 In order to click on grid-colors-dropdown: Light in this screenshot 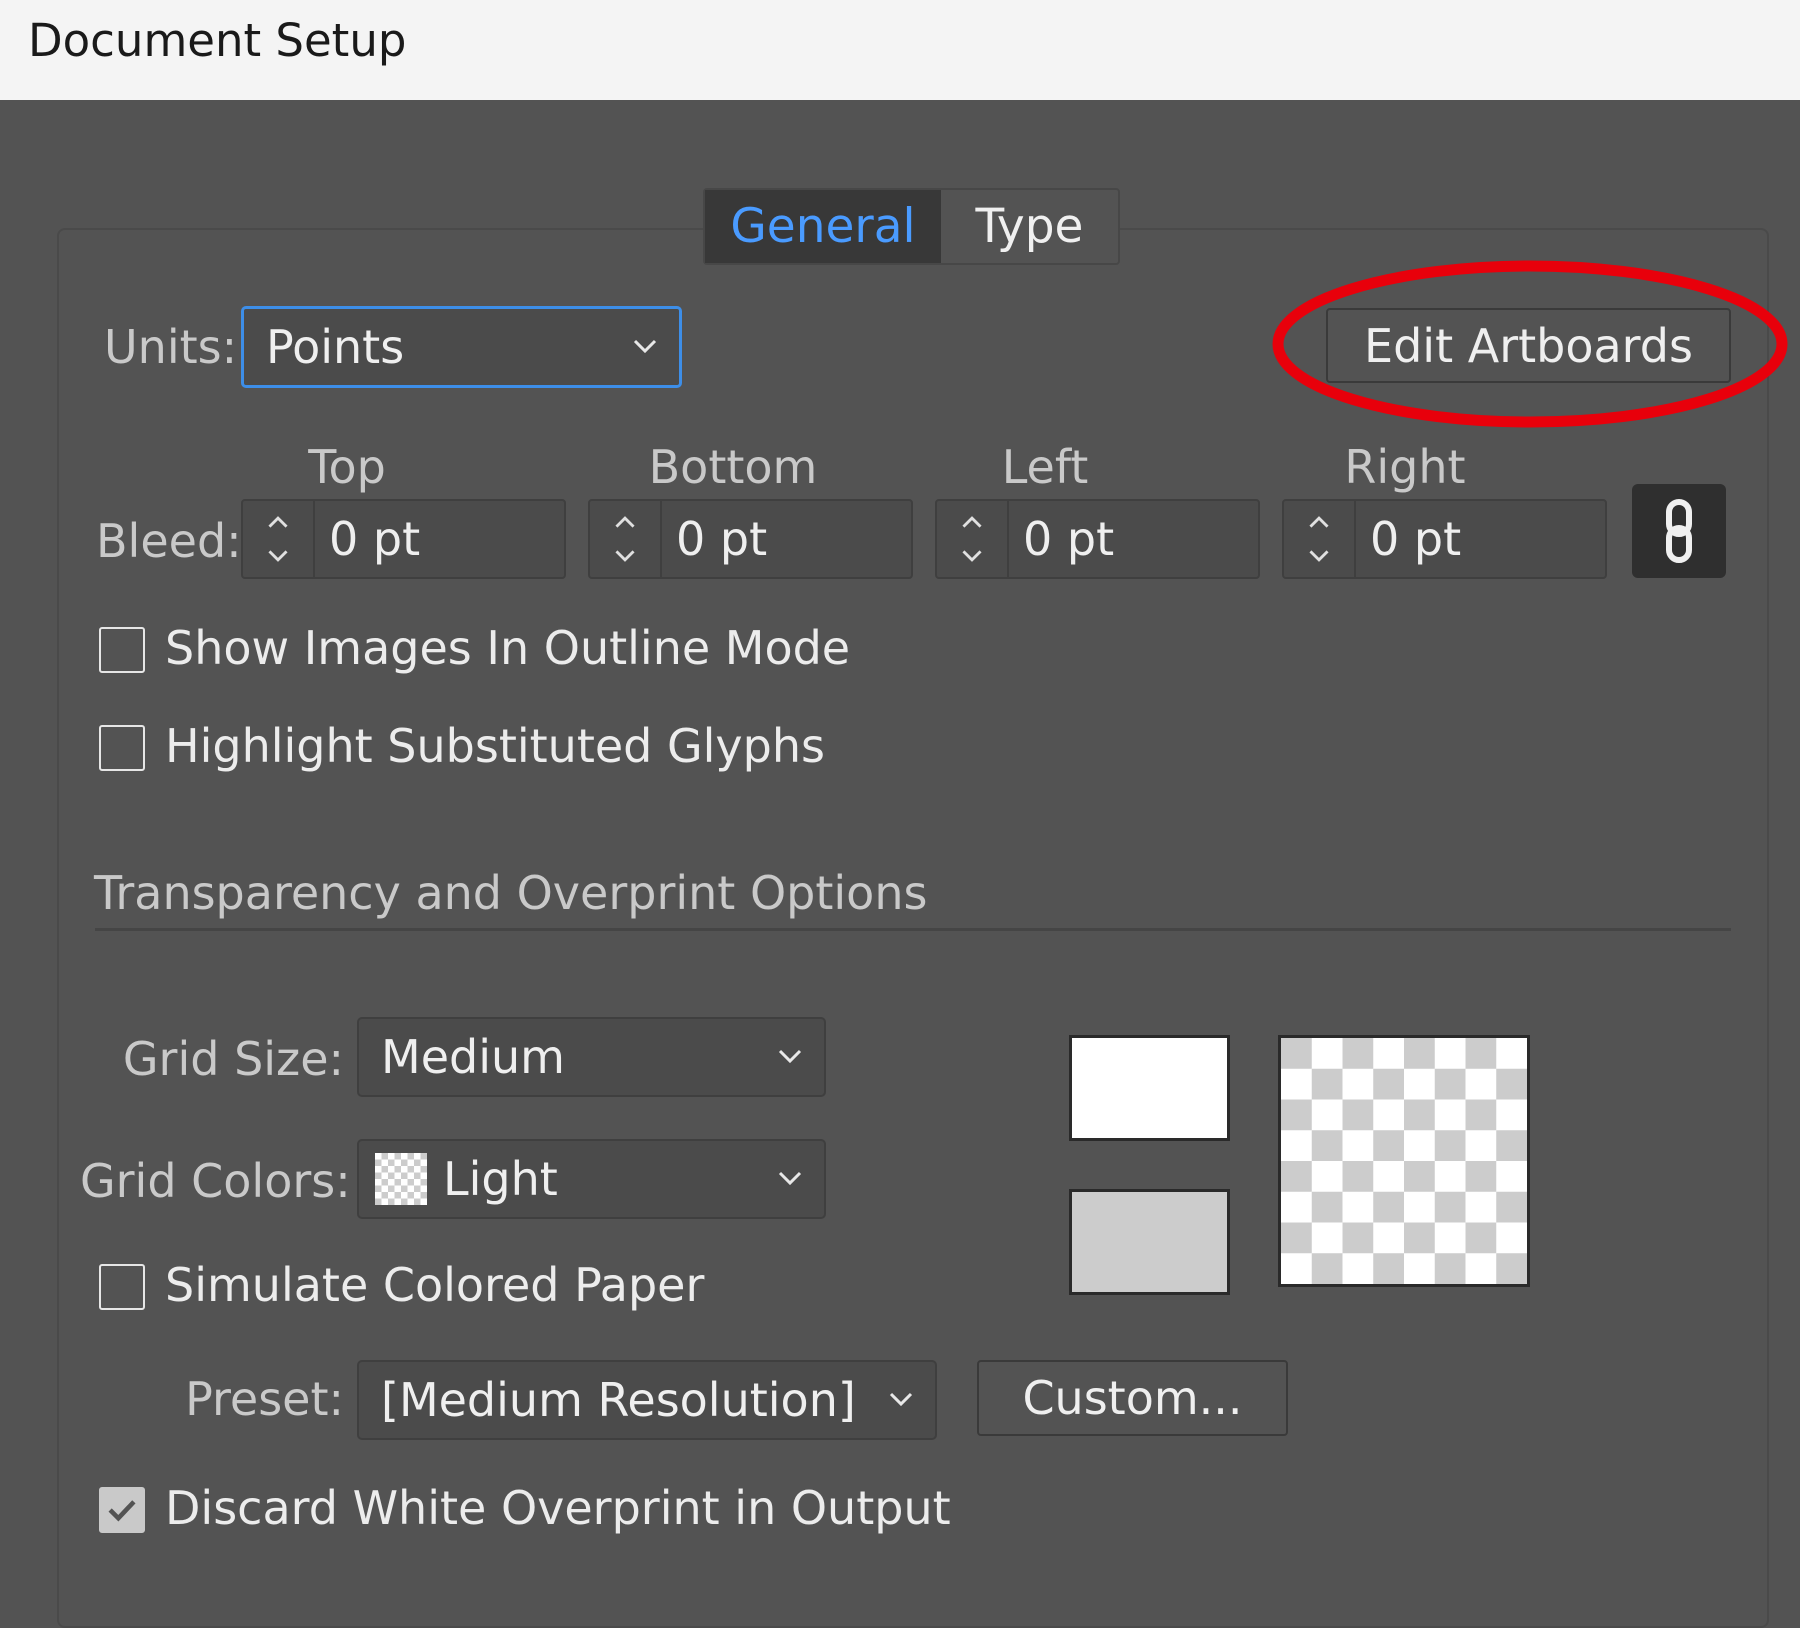, I will do `click(591, 1179)`.